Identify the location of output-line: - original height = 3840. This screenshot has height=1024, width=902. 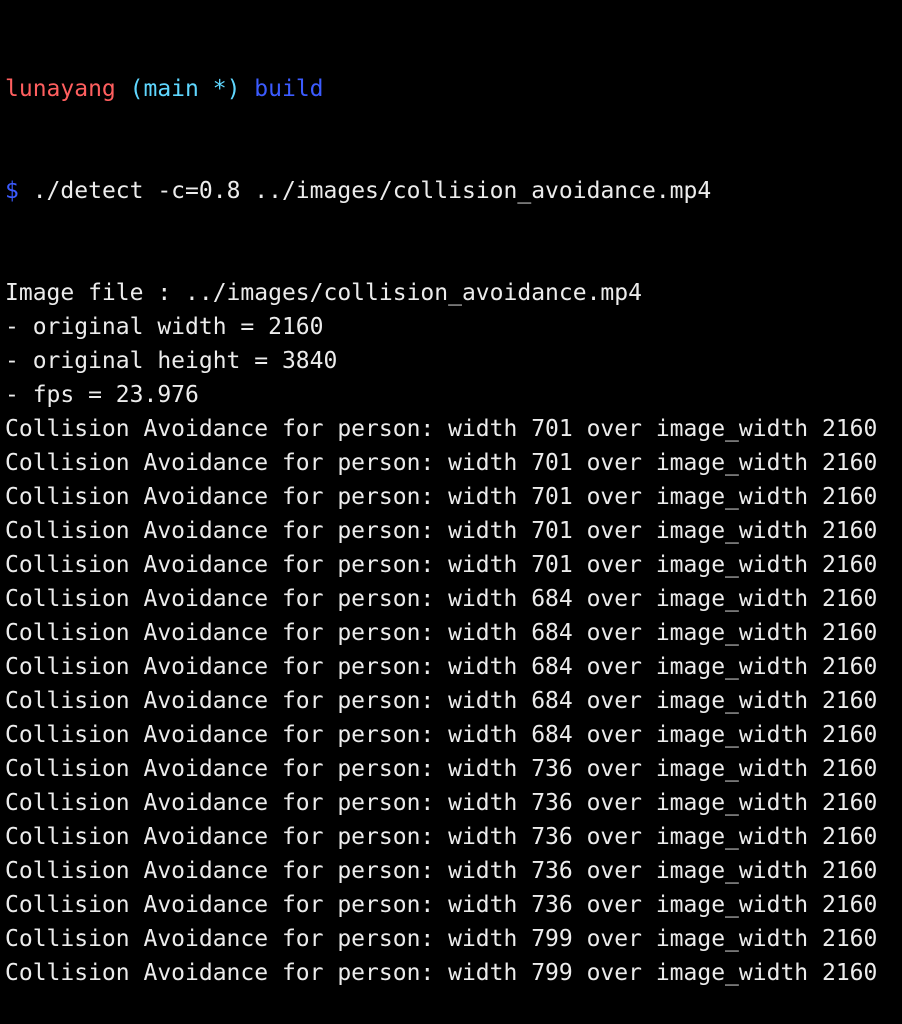
(171, 361).